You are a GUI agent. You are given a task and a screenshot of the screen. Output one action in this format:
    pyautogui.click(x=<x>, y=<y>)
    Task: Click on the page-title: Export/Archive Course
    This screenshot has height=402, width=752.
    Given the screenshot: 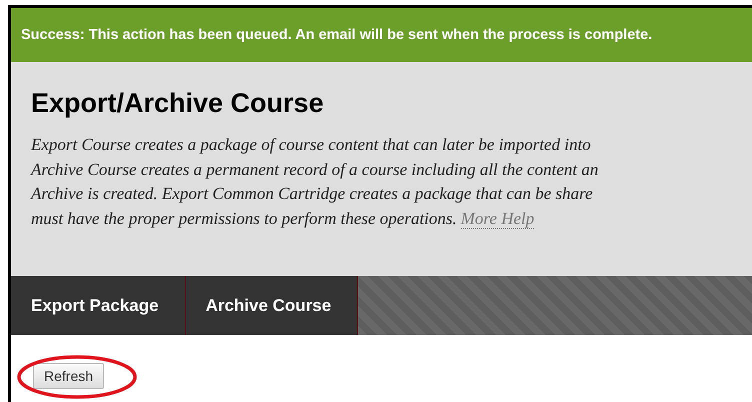 What is the action you would take?
    pyautogui.click(x=178, y=103)
    